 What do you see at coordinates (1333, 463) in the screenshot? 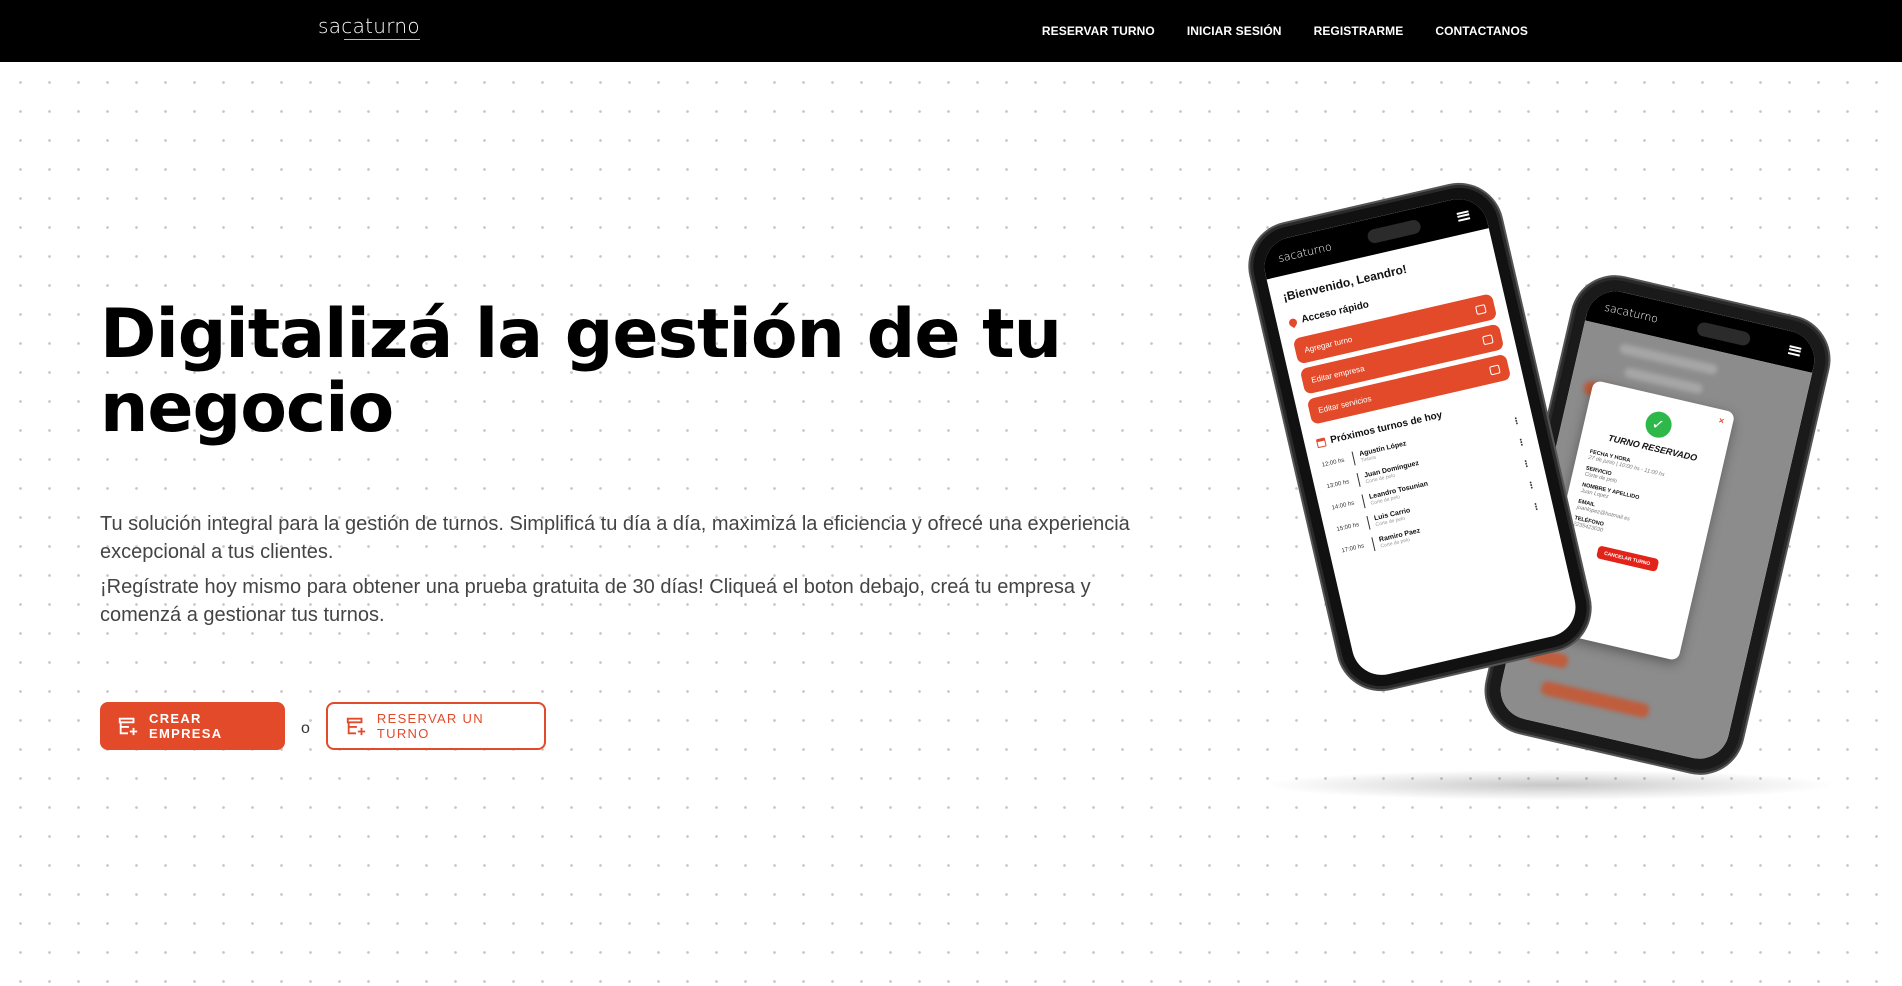
I see `appointment-time: 12:00 hs` at bounding box center [1333, 463].